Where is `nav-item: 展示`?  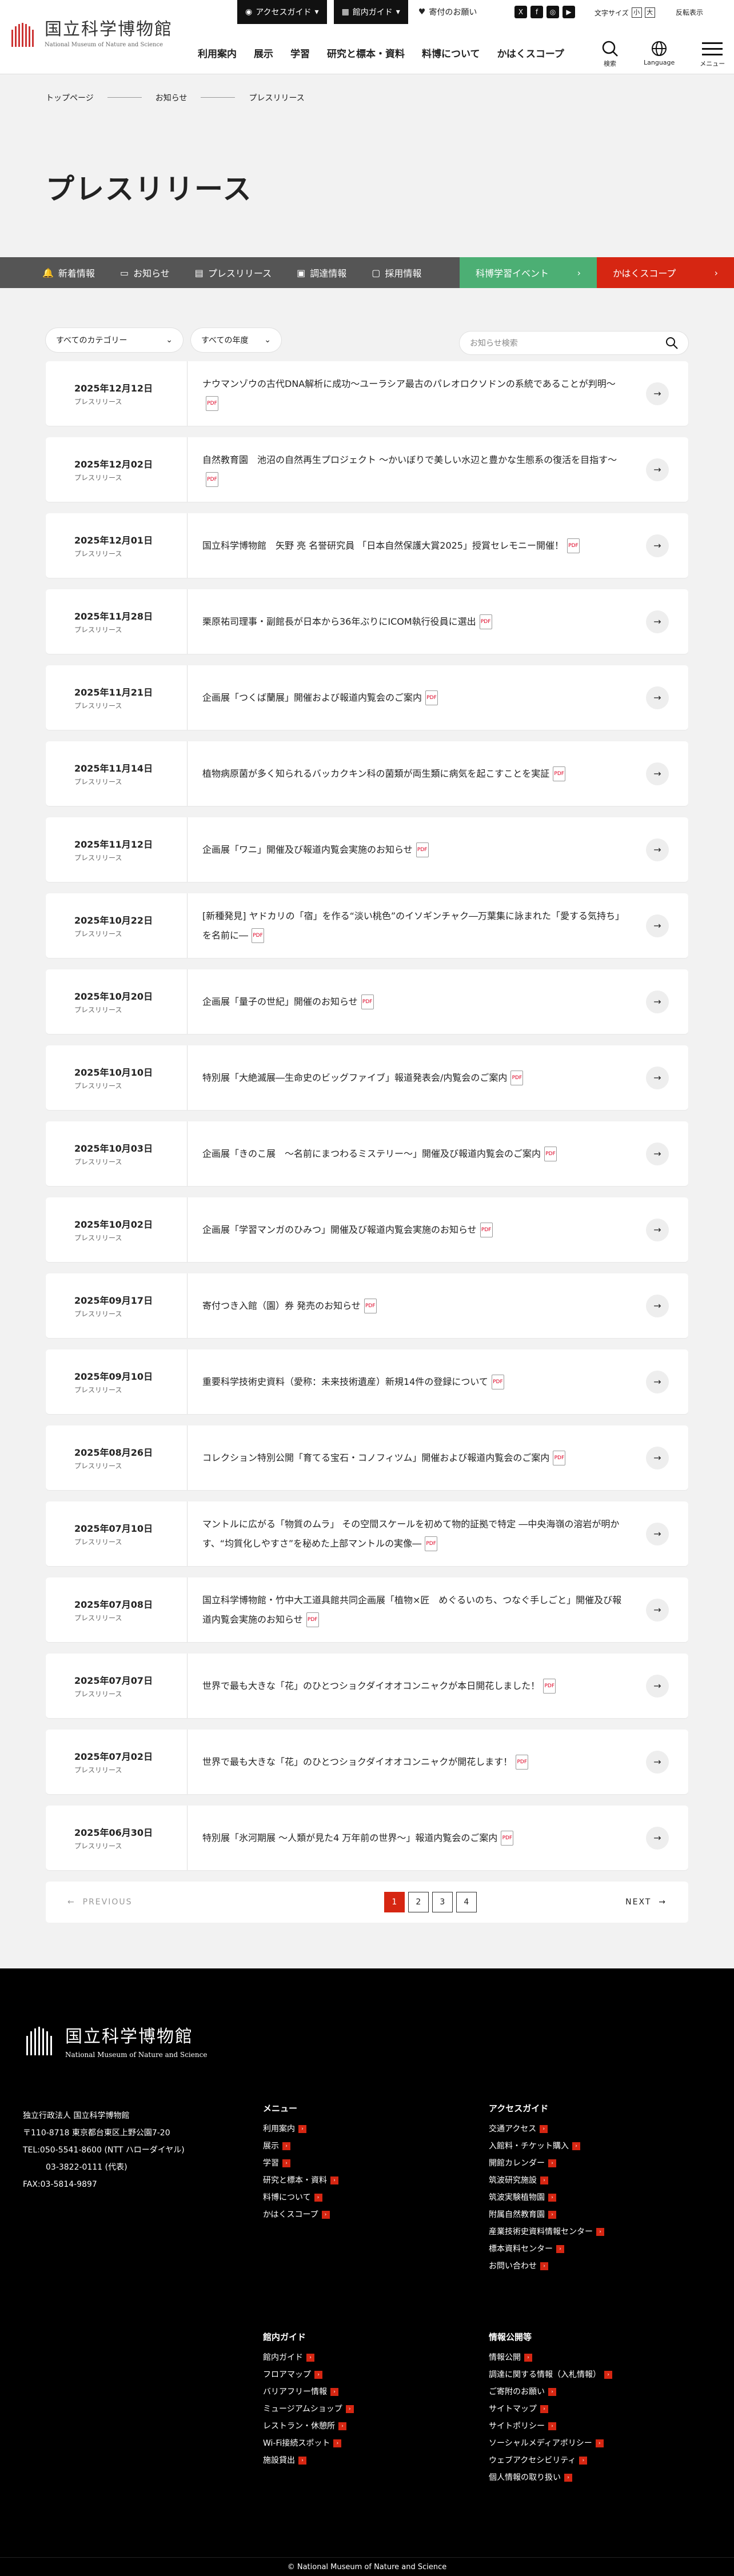 nav-item: 展示 is located at coordinates (263, 53).